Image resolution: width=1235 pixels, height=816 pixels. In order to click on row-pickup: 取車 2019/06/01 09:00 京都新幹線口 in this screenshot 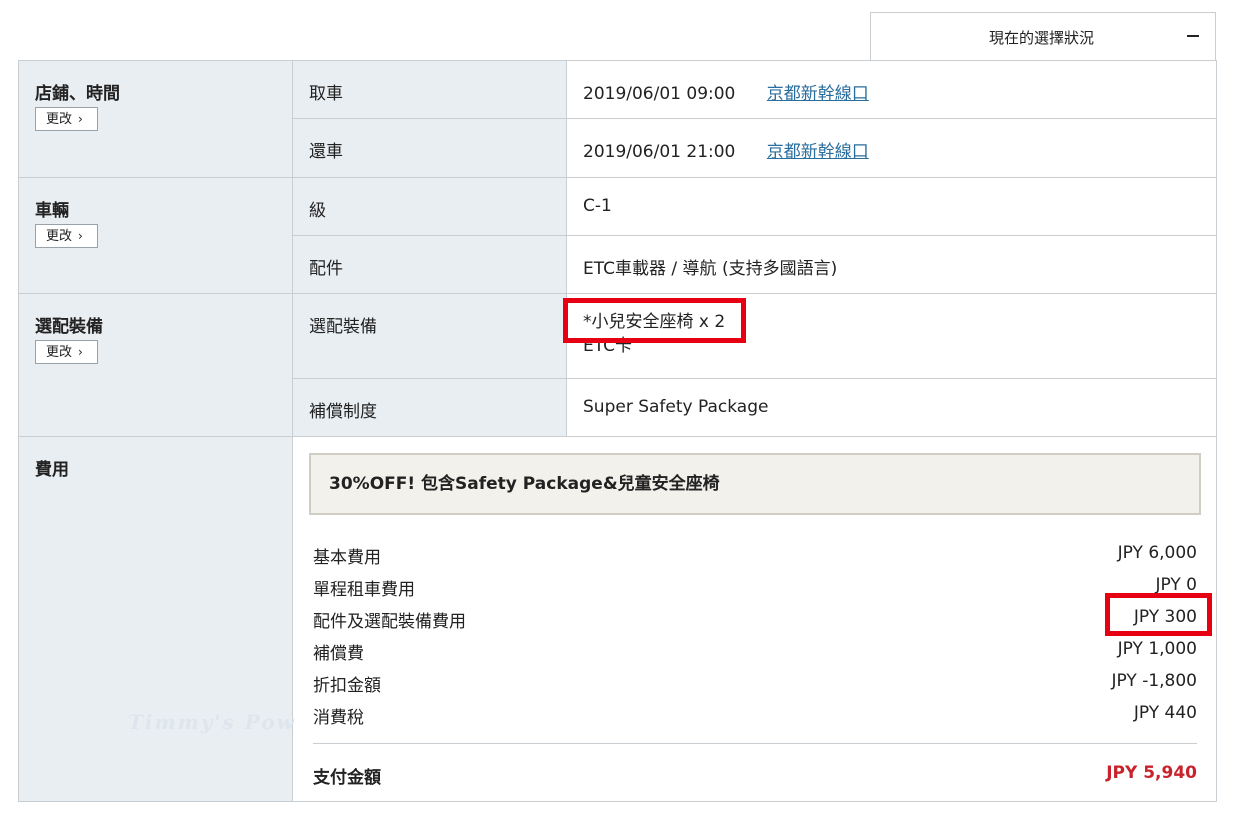, I will do `click(754, 90)`.